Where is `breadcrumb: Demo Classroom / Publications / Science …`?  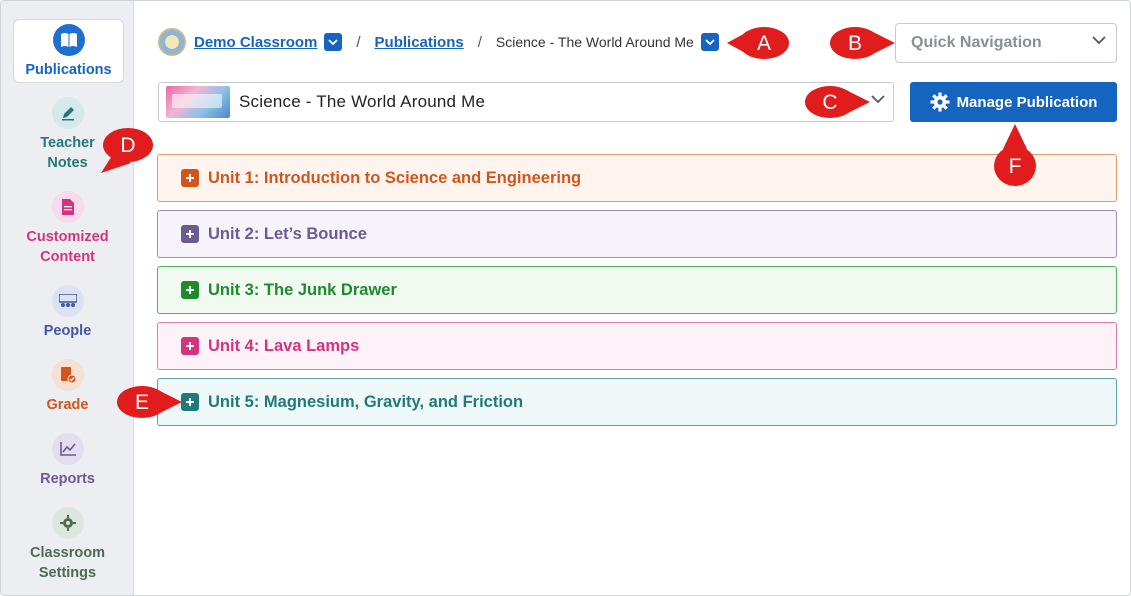 breadcrumb: Demo Classroom / Publications / Science … is located at coordinates (438, 42).